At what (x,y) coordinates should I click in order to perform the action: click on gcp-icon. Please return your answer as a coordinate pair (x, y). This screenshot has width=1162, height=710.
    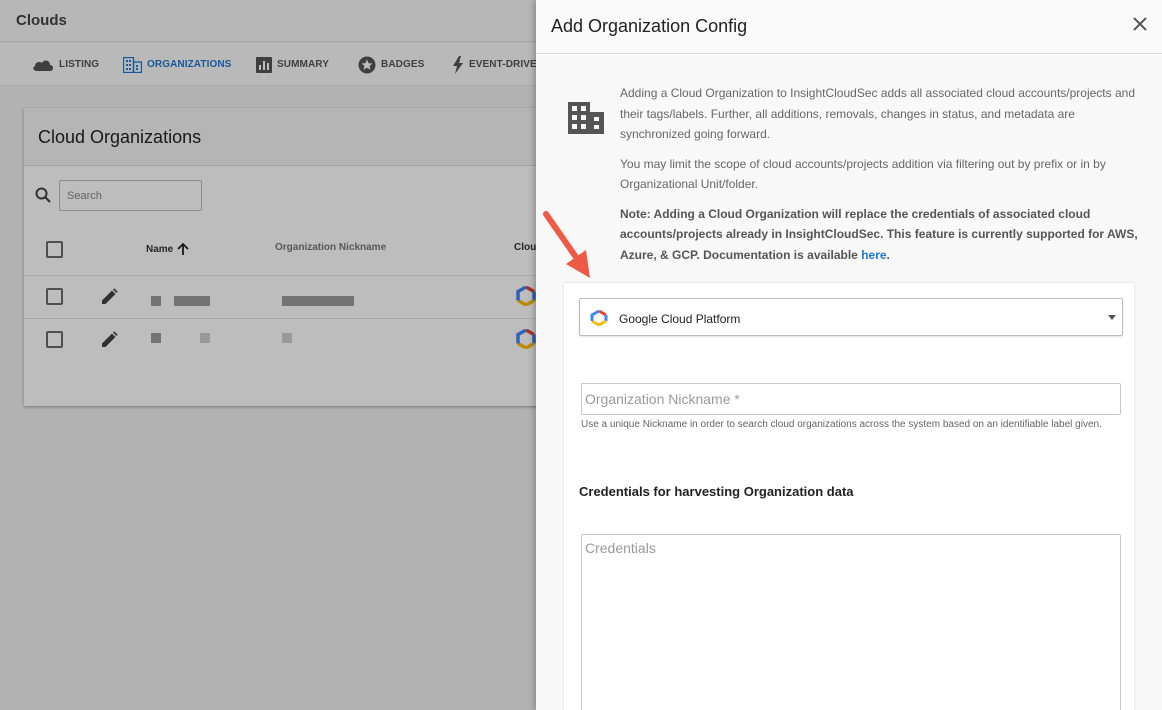
    Looking at the image, I should click on (599, 318).